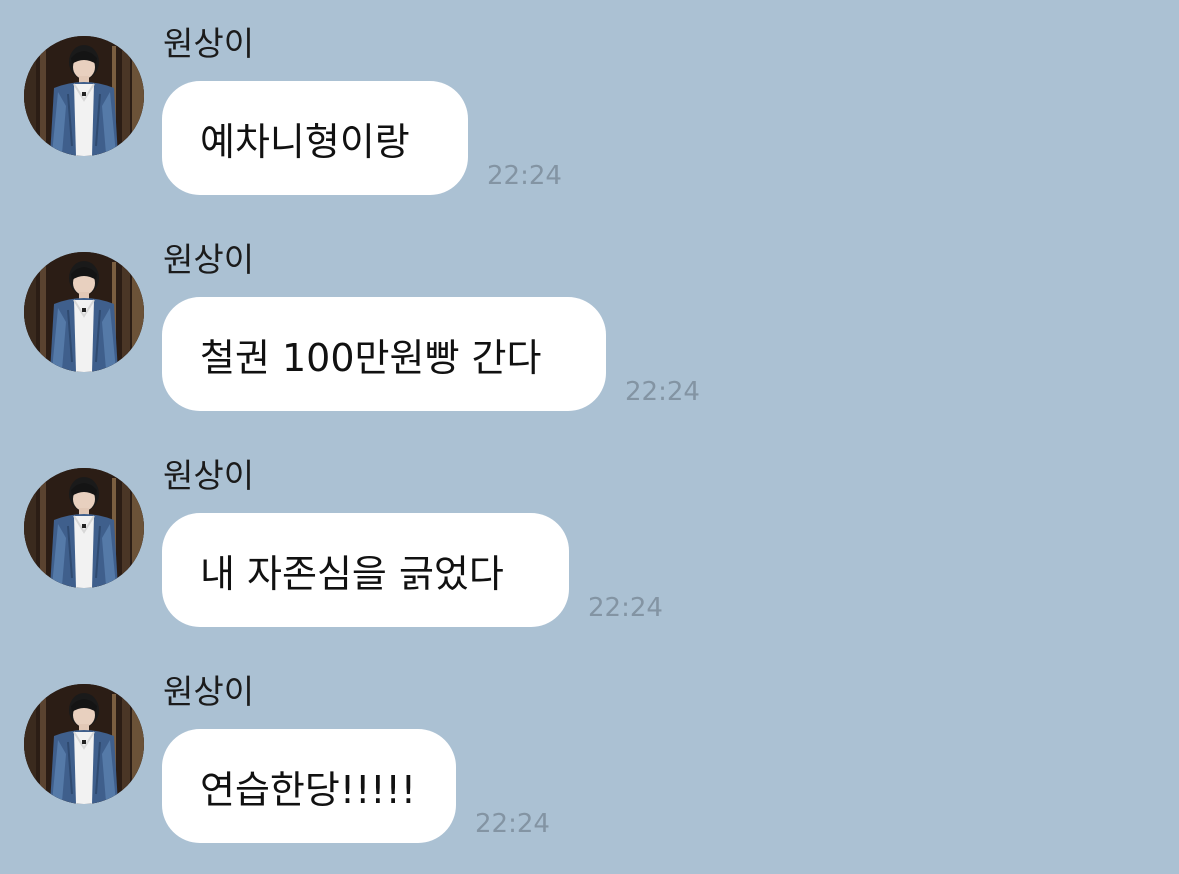 The image size is (1179, 874). Describe the element at coordinates (352, 573) in the screenshot. I see `message-text: 내 자존심을 긁었다` at that location.